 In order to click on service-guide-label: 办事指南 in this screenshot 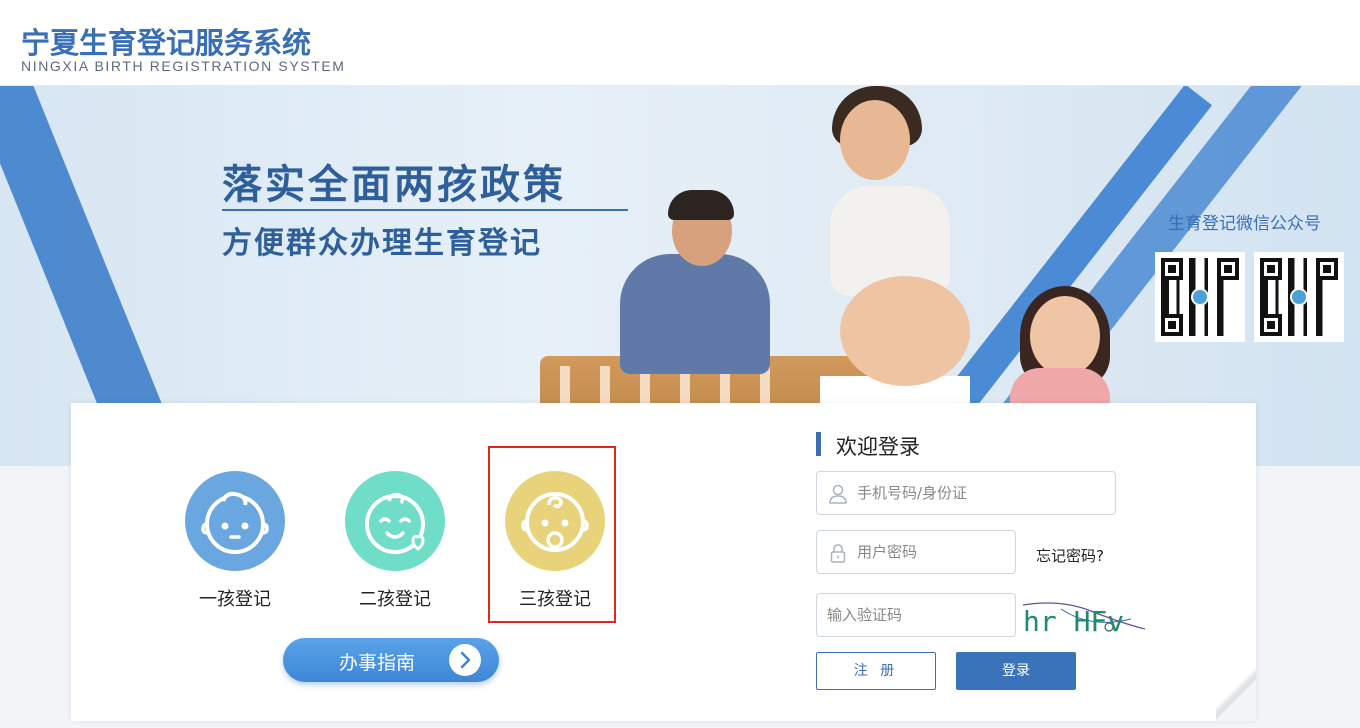, I will do `click(377, 663)`.